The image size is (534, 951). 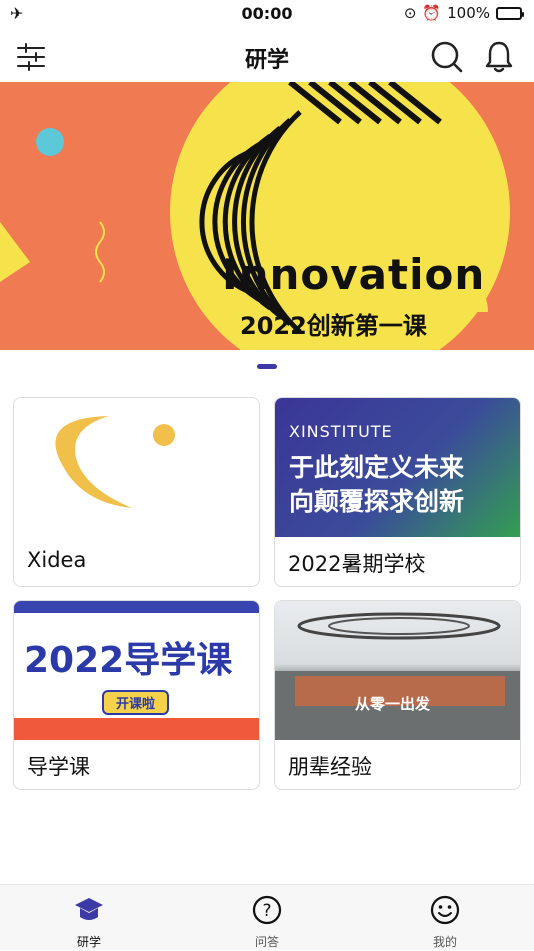 What do you see at coordinates (115, 462) in the screenshot?
I see `xidea-logo` at bounding box center [115, 462].